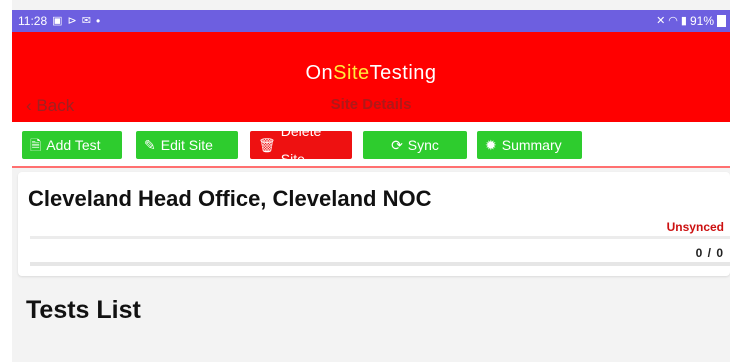 Image resolution: width=730 pixels, height=362 pixels. What do you see at coordinates (33, 21) in the screenshot?
I see `status-time: 11:28` at bounding box center [33, 21].